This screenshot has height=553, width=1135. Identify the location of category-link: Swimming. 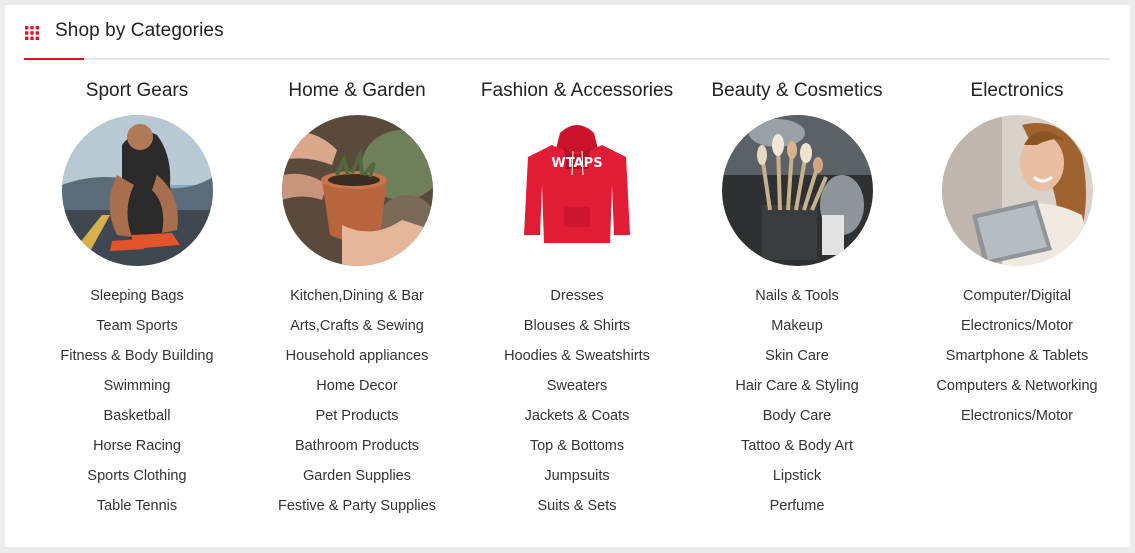
(137, 386).